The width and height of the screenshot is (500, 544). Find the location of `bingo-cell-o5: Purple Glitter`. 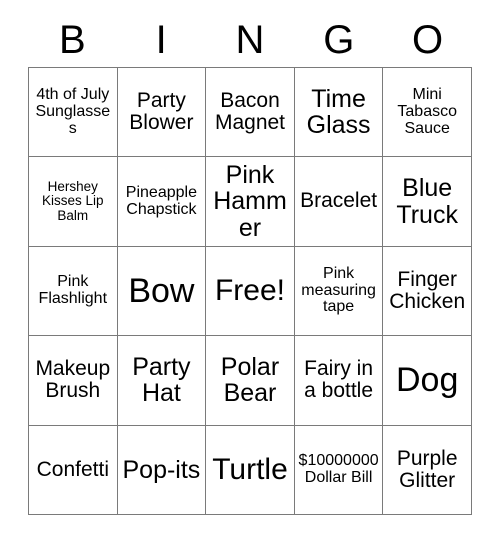

bingo-cell-o5: Purple Glitter is located at coordinates (427, 470).